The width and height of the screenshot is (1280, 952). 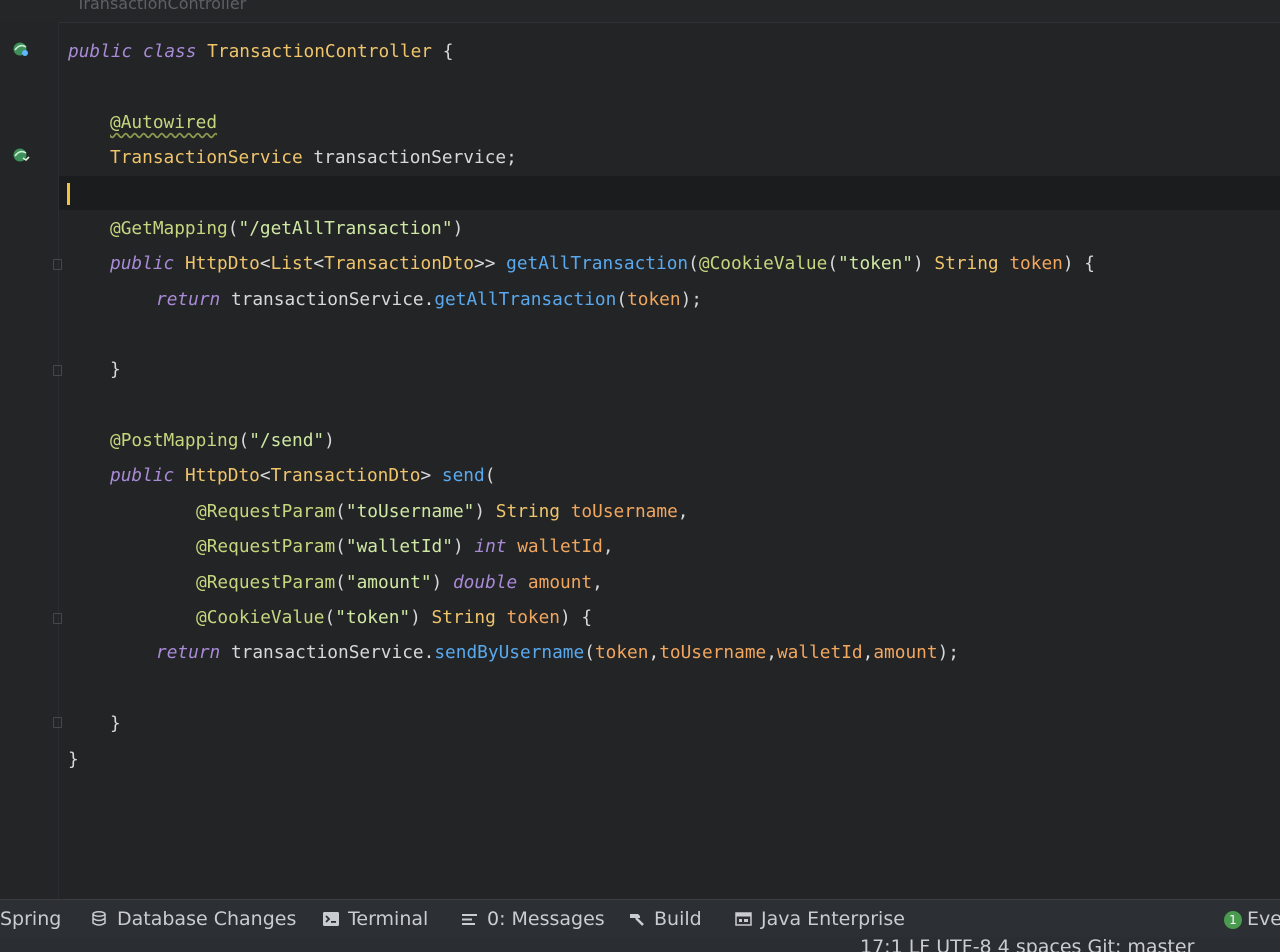 I want to click on status-bar-info: 17:1 LF UTF-8 4 spaces Git: master, so click(x=1027, y=944).